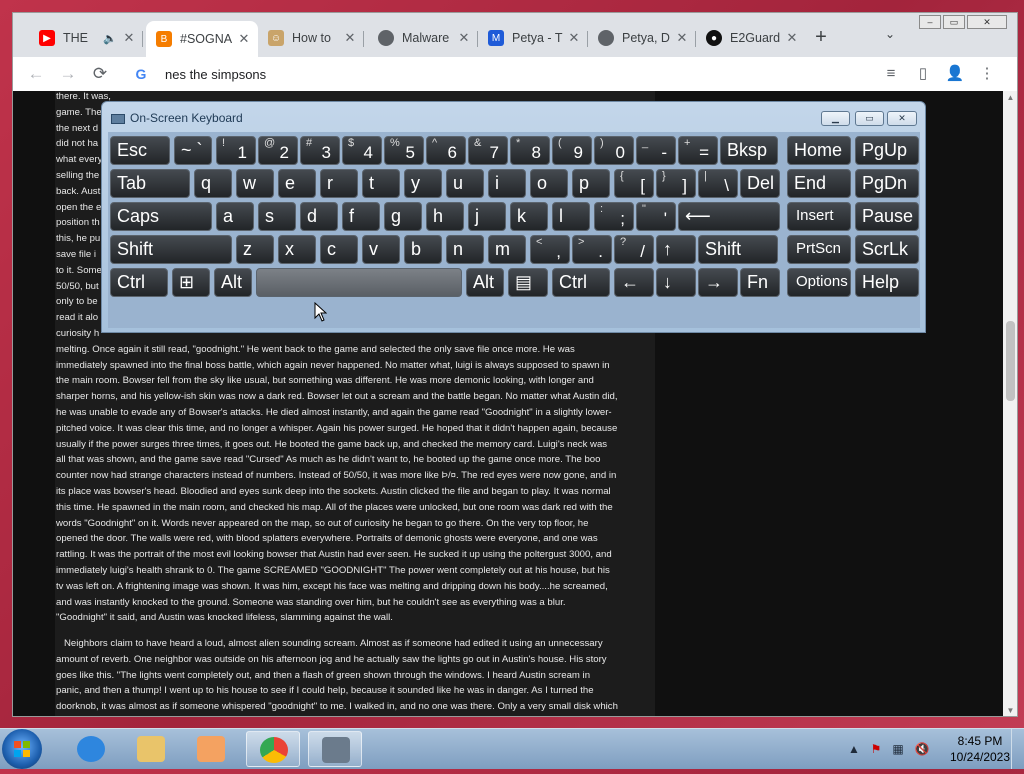  Describe the element at coordinates (614, 216) in the screenshot. I see `key-key-2-10: :;` at that location.